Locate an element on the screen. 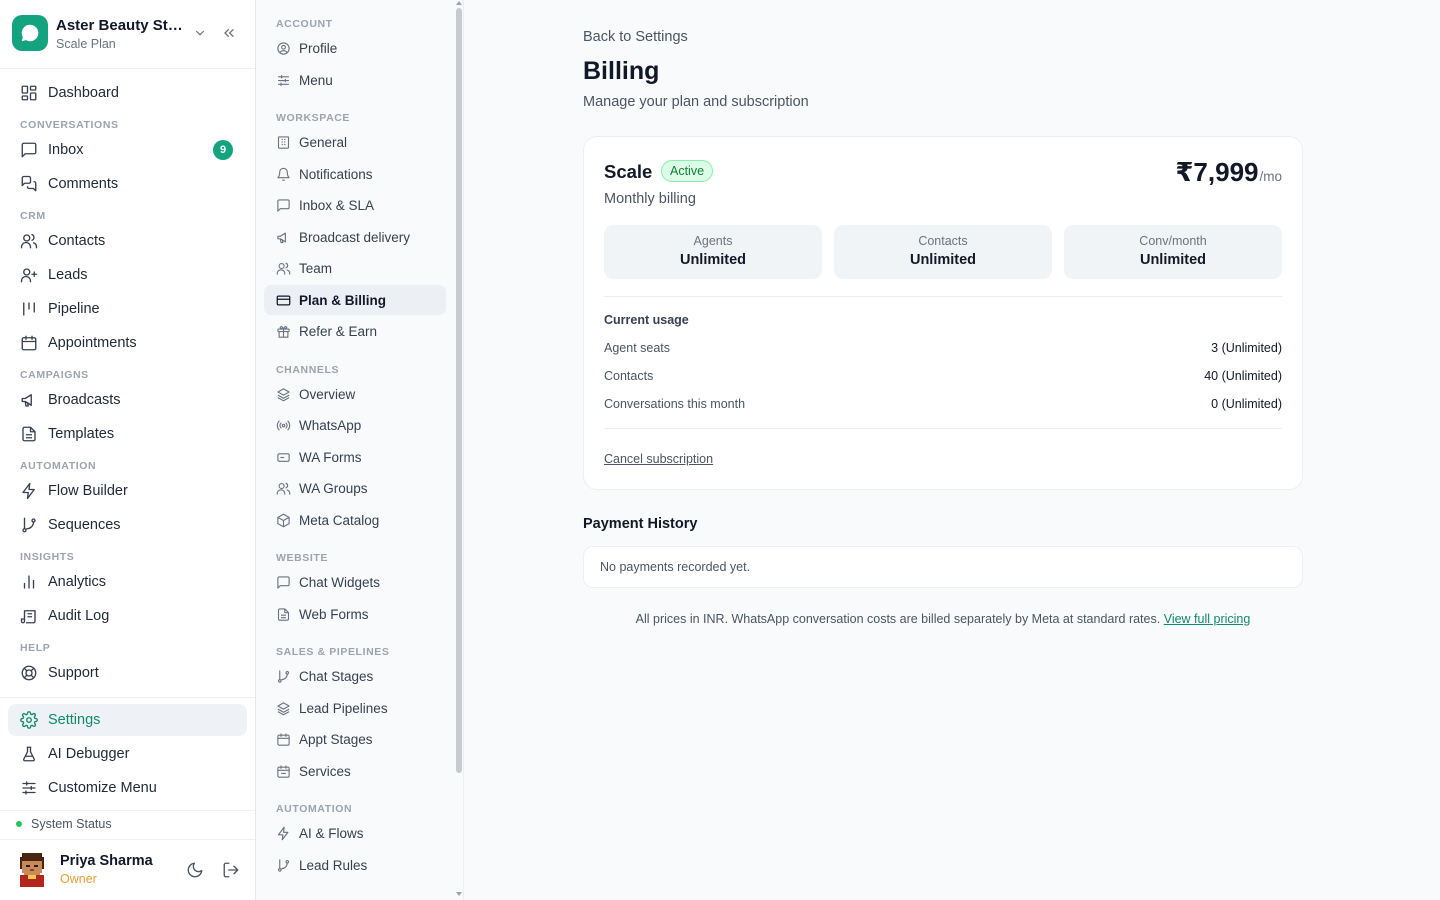  sidebar-item-label: Inbox is located at coordinates (66, 150).